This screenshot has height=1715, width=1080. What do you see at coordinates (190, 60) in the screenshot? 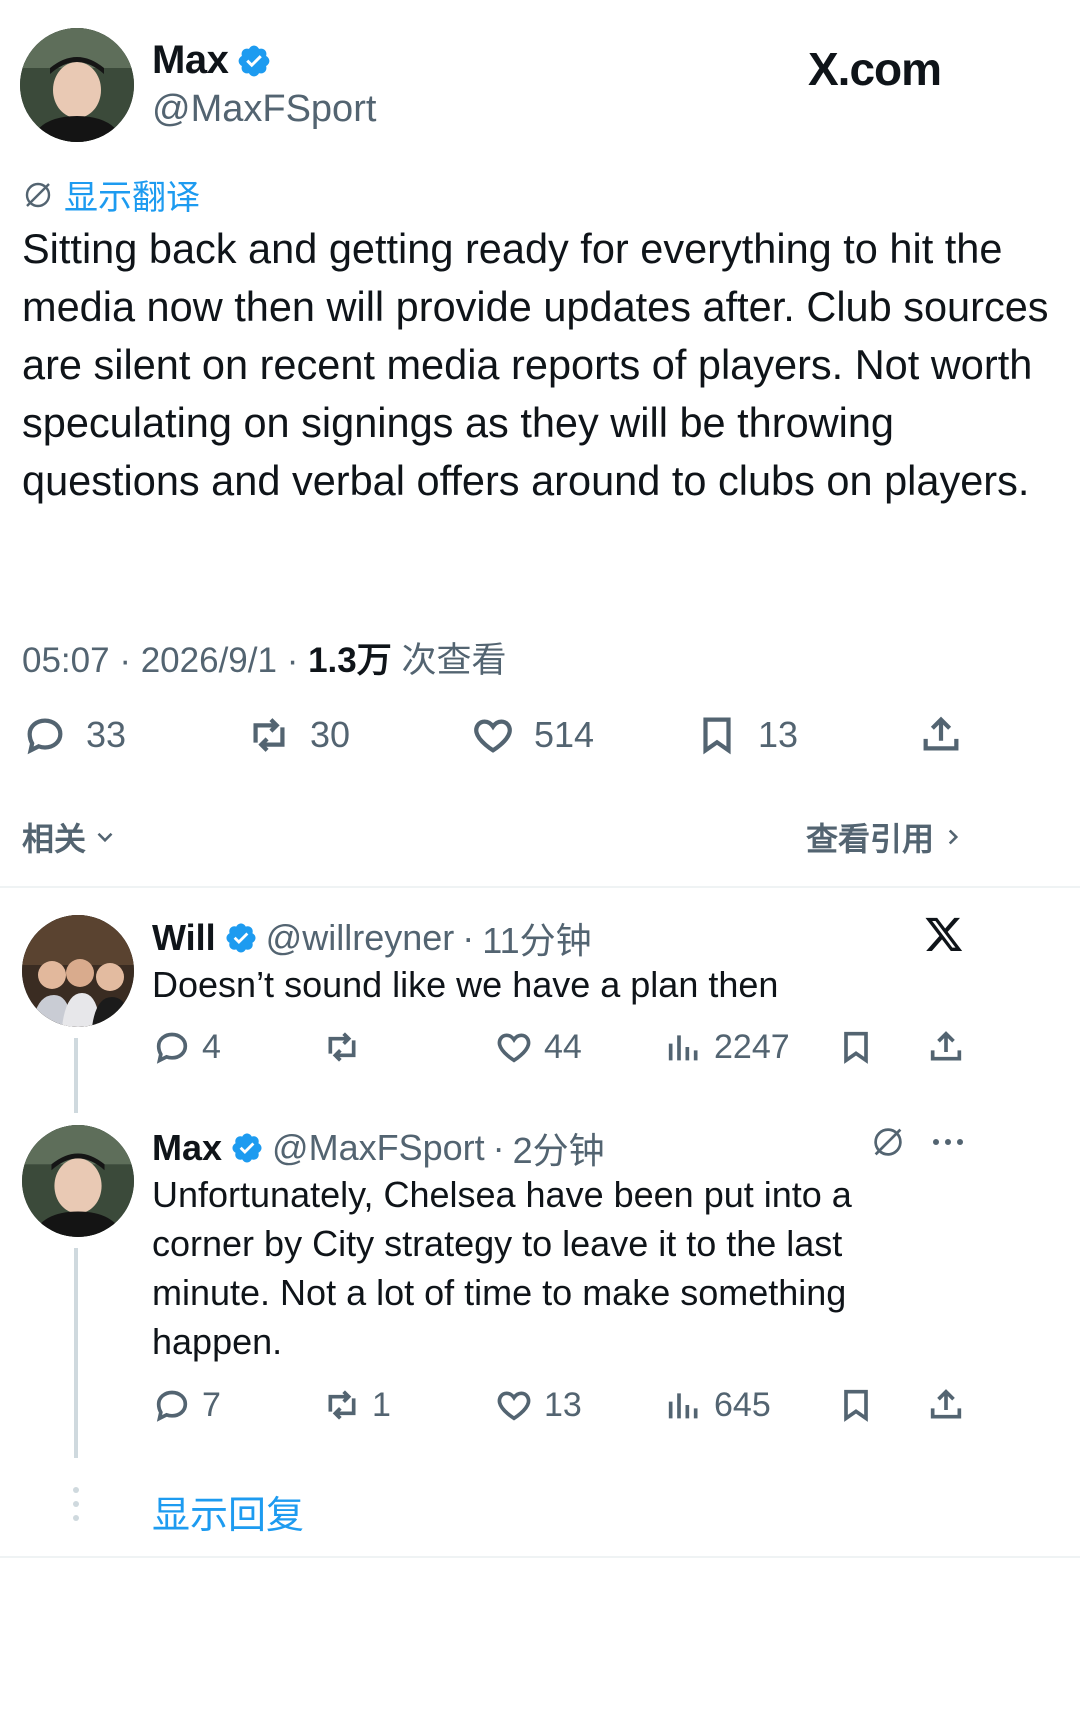
I see `author-name: Max` at bounding box center [190, 60].